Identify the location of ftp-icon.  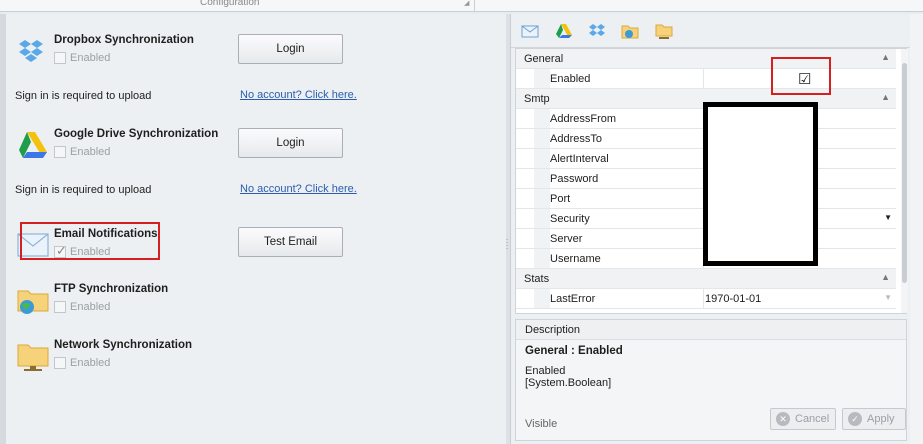
(630, 31).